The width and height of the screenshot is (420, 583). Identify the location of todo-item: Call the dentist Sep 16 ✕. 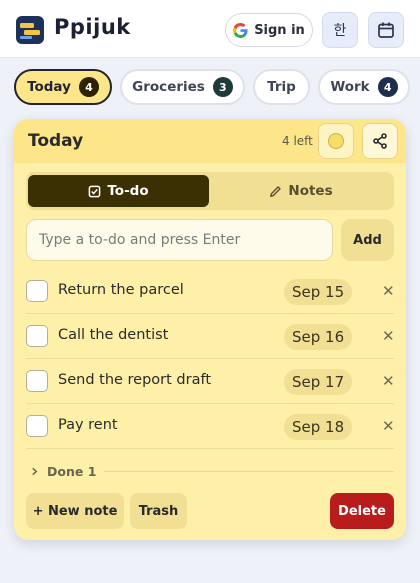
(210, 336).